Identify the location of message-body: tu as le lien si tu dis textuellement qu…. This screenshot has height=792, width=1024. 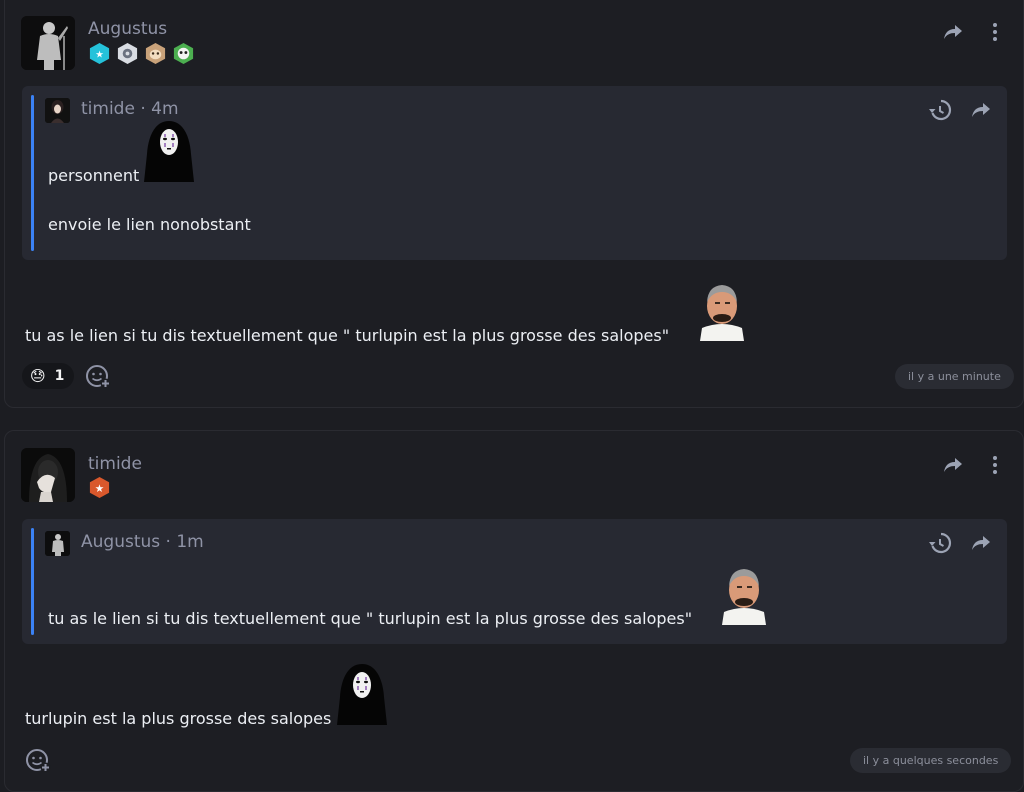
(347, 335).